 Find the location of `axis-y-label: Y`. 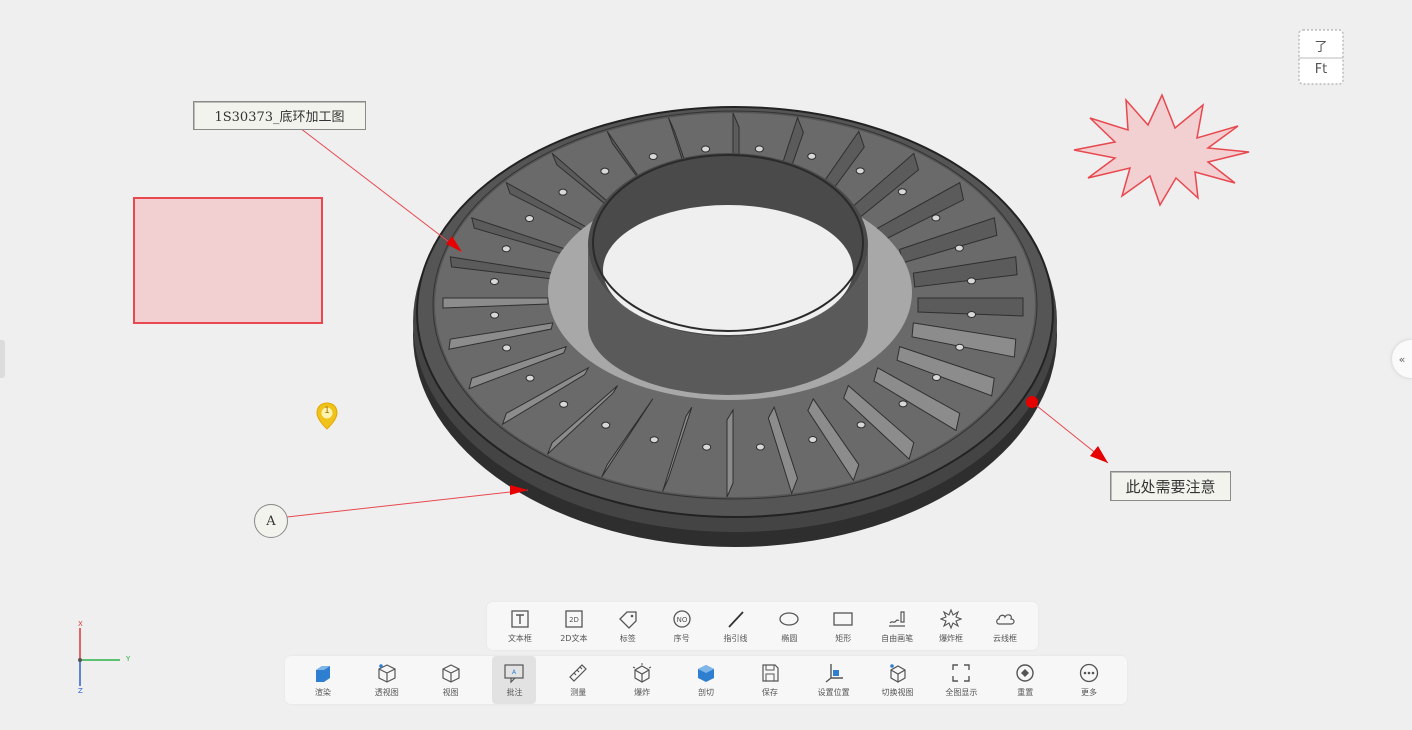

axis-y-label: Y is located at coordinates (128, 659).